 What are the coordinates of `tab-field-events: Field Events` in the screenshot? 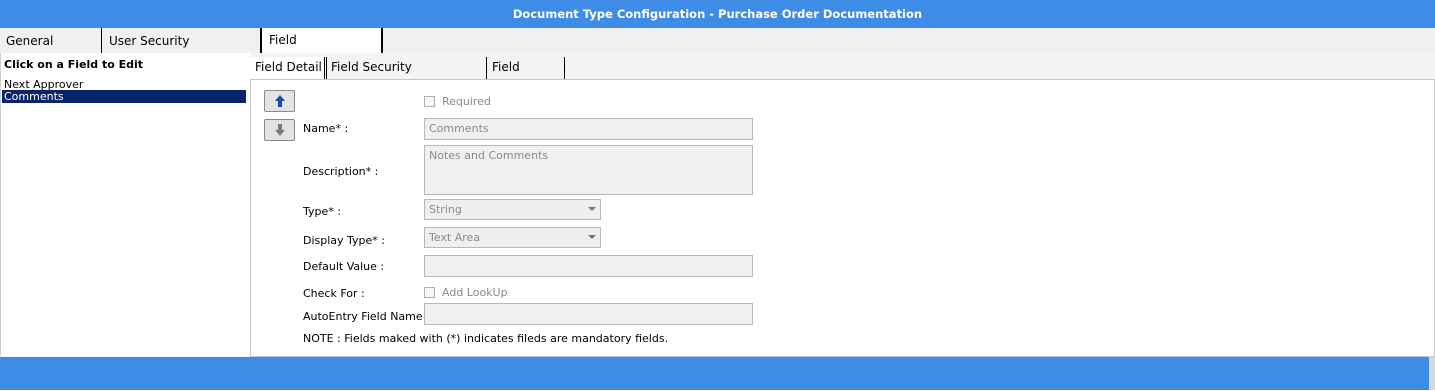 It's located at (526, 75).